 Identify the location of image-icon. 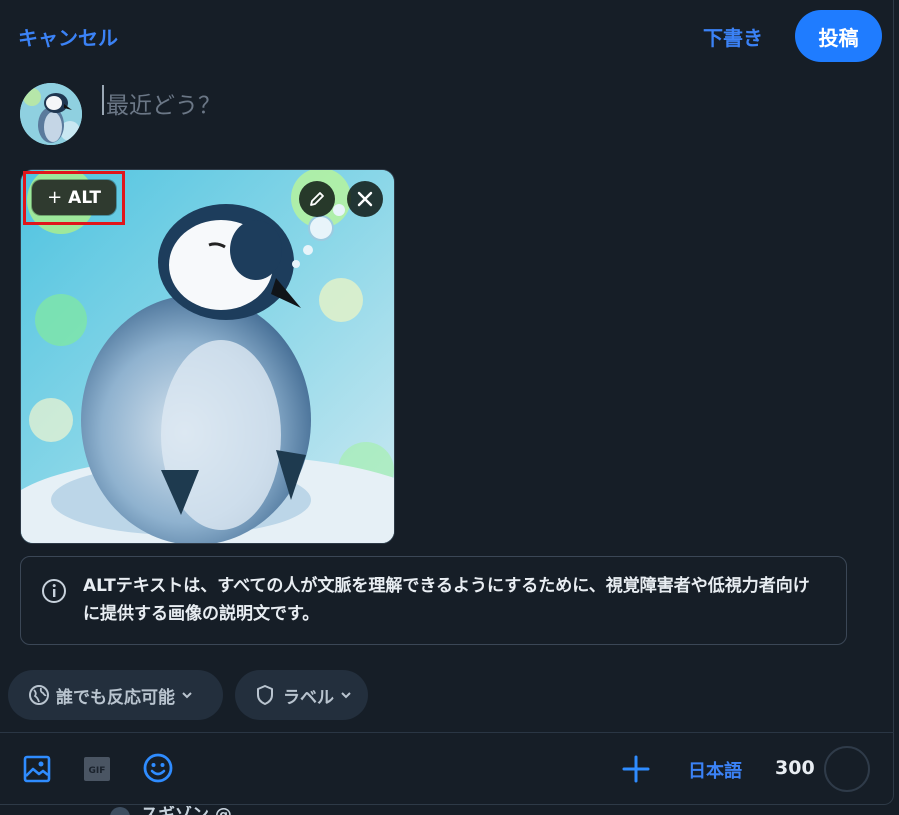
(37, 769).